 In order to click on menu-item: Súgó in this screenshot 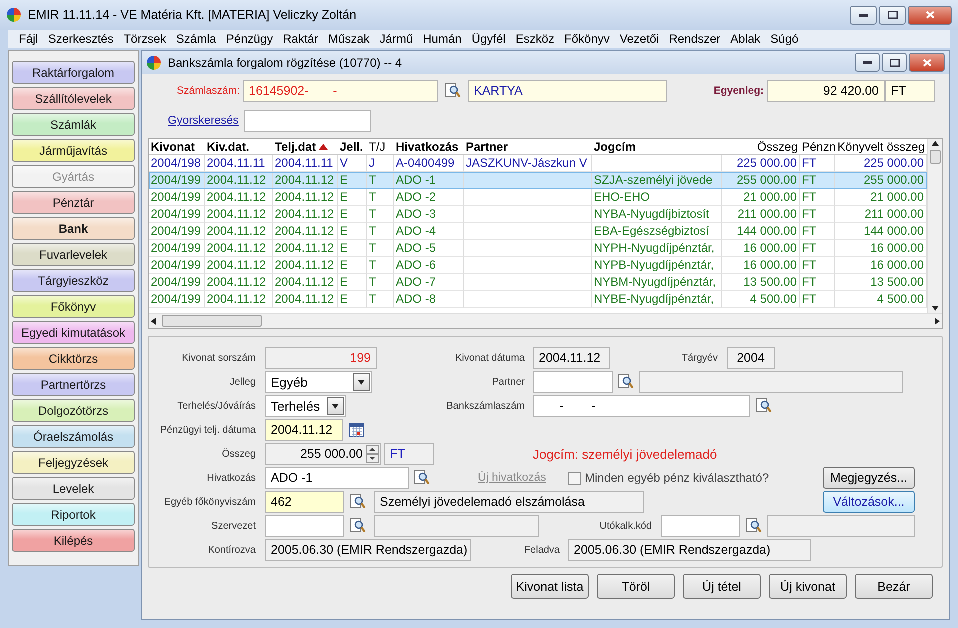, I will do `click(785, 39)`.